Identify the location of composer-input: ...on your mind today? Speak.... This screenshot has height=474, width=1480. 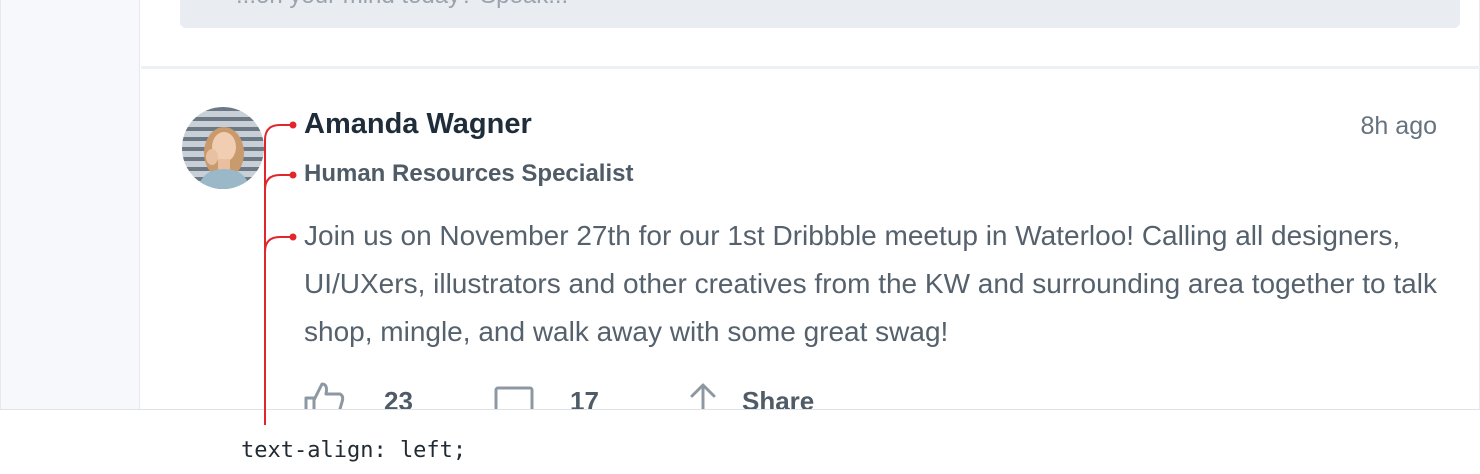
(820, 14).